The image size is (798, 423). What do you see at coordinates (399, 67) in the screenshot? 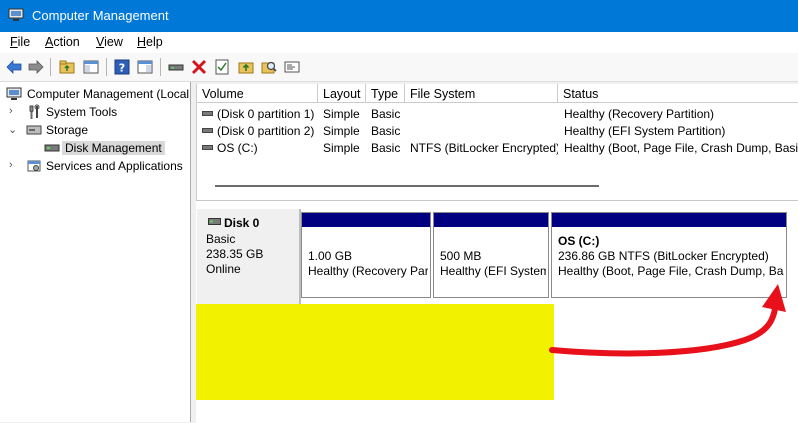
I see `toolbar: ?` at bounding box center [399, 67].